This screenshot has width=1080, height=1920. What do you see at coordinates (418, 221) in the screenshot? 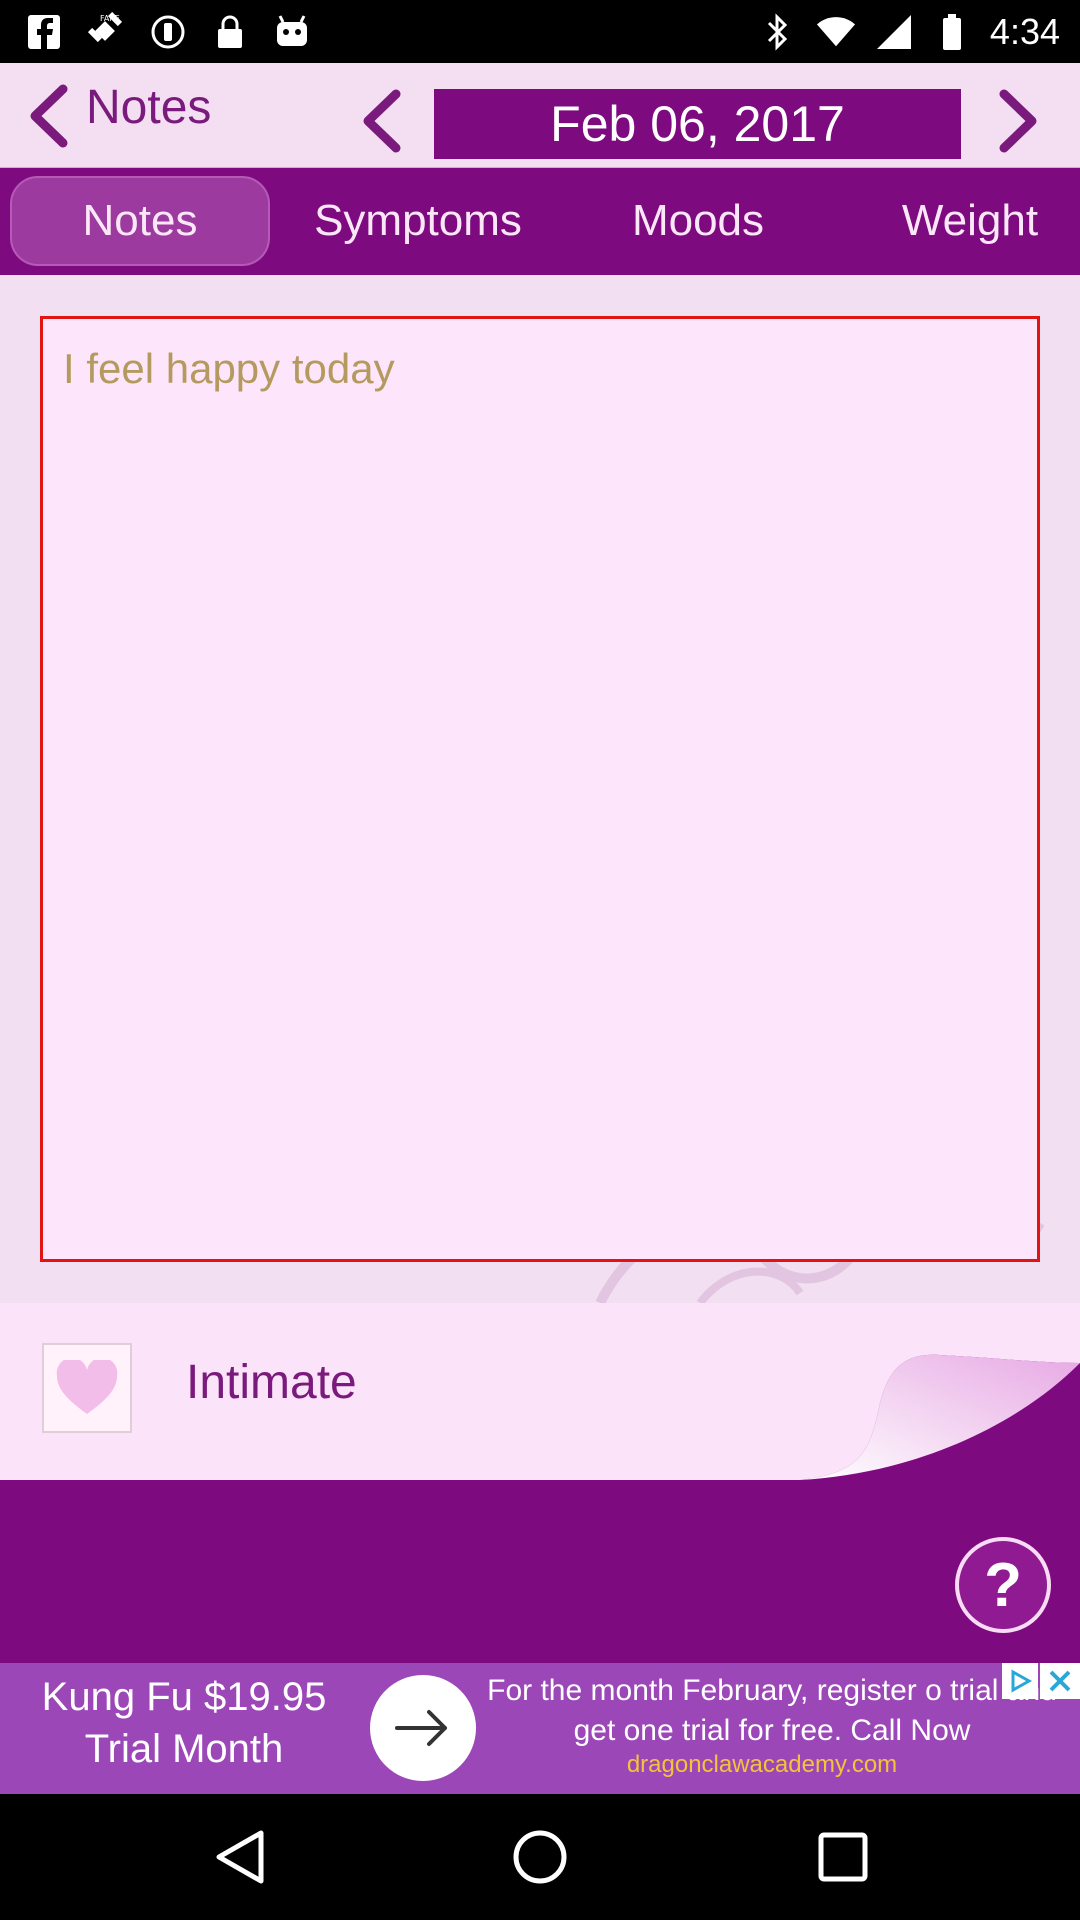
I see `tab-symptoms: Symptoms` at bounding box center [418, 221].